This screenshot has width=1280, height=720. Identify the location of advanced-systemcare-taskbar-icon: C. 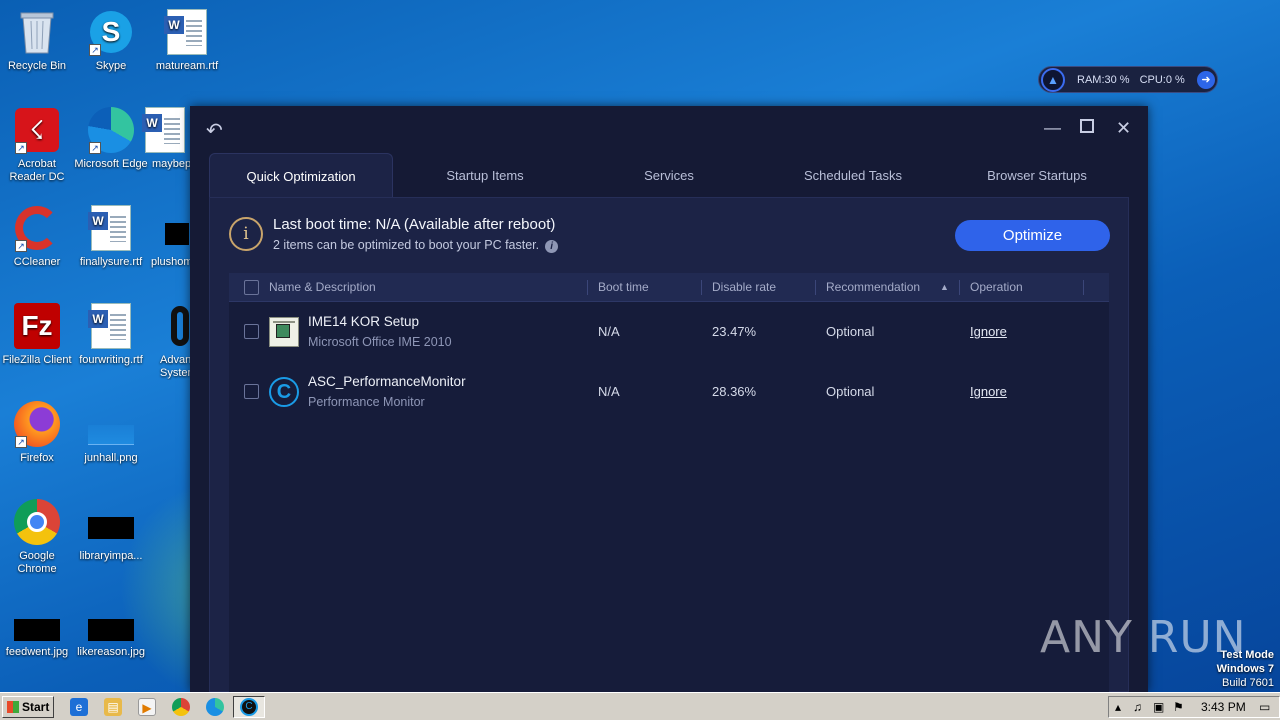
(249, 707).